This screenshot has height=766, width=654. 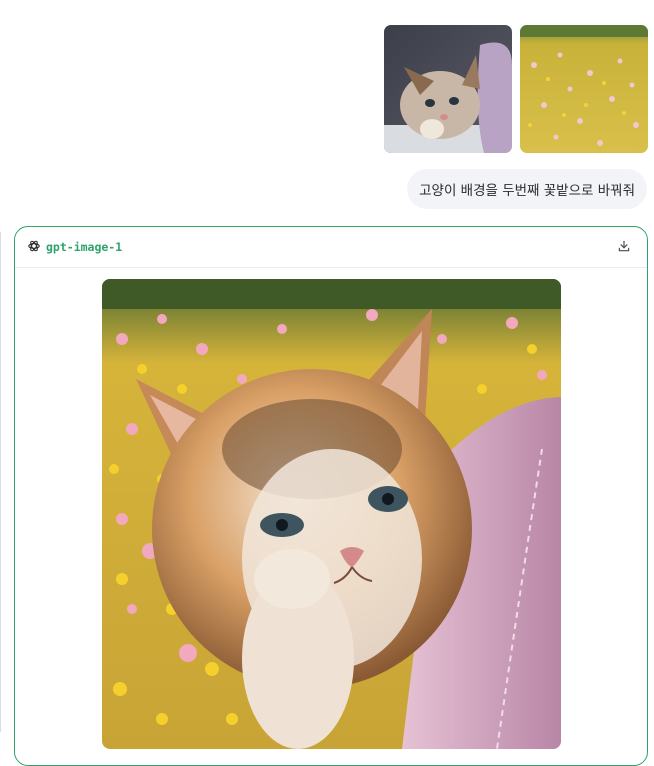 I want to click on download-button, so click(x=624, y=247).